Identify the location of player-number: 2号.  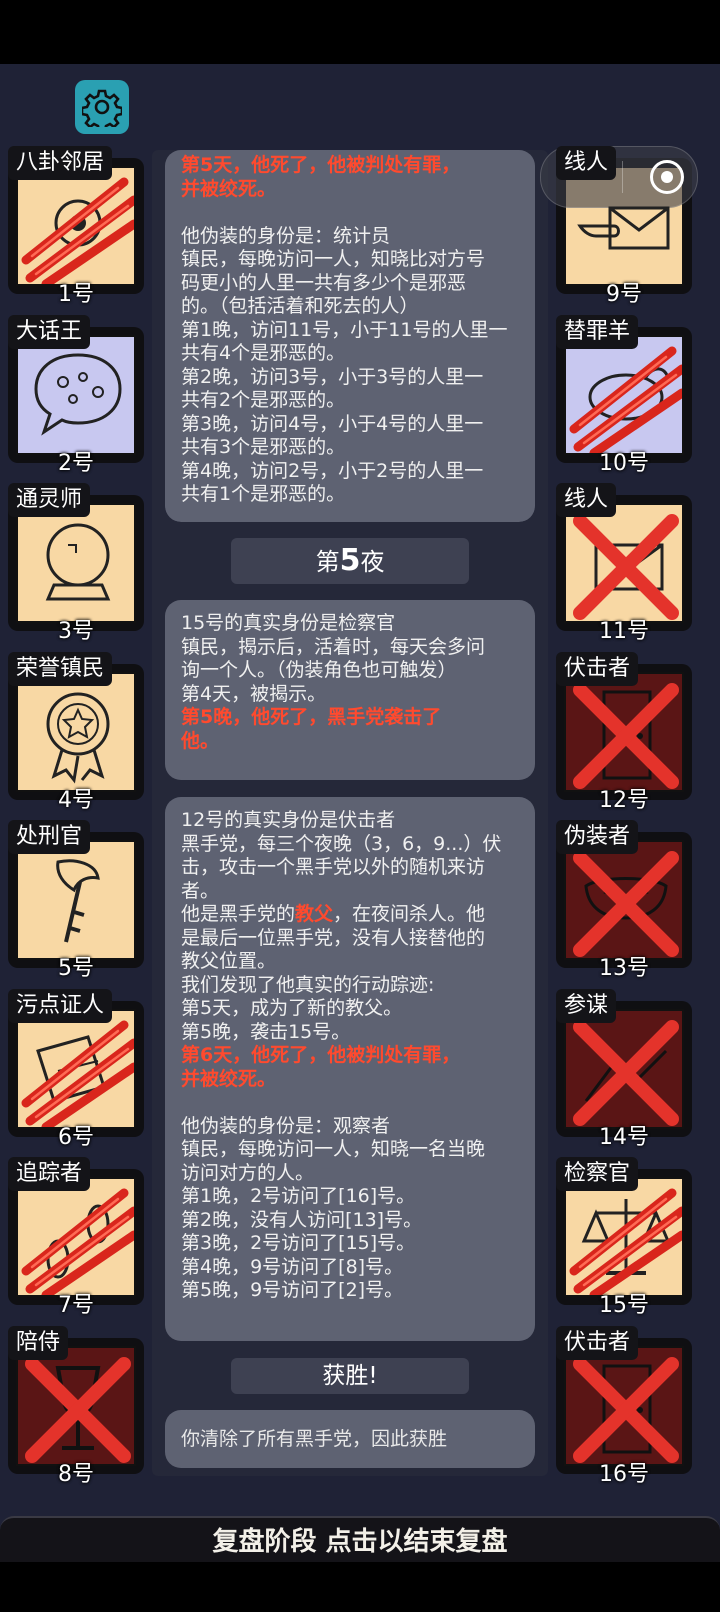
(76, 463).